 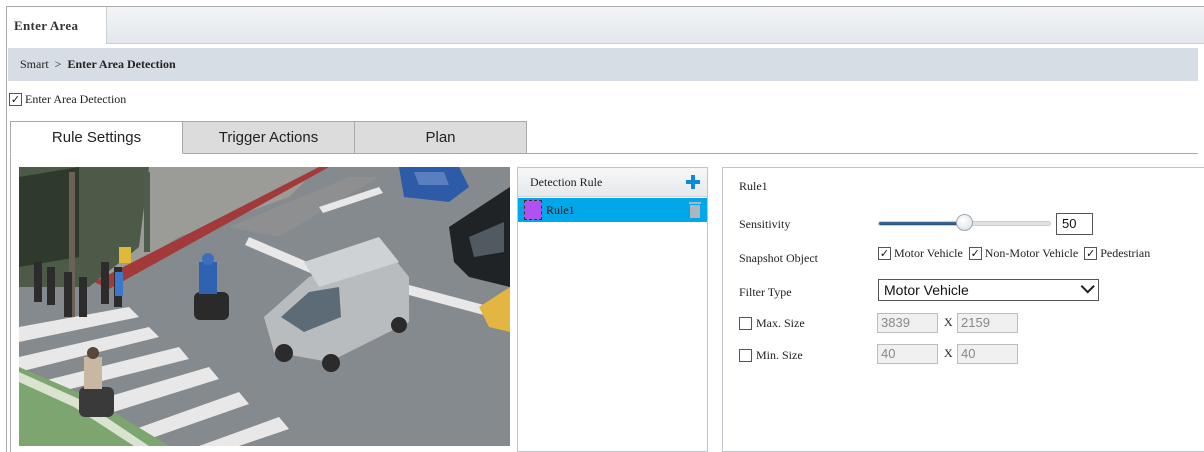 What do you see at coordinates (533, 210) in the screenshot?
I see `rule-color-swatch` at bounding box center [533, 210].